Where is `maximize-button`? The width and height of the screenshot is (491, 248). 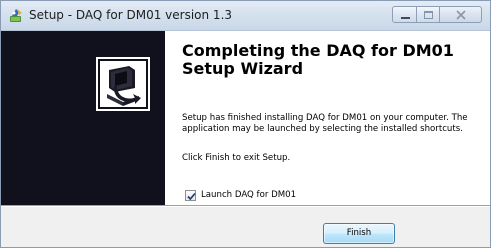
maximize-button is located at coordinates (428, 14).